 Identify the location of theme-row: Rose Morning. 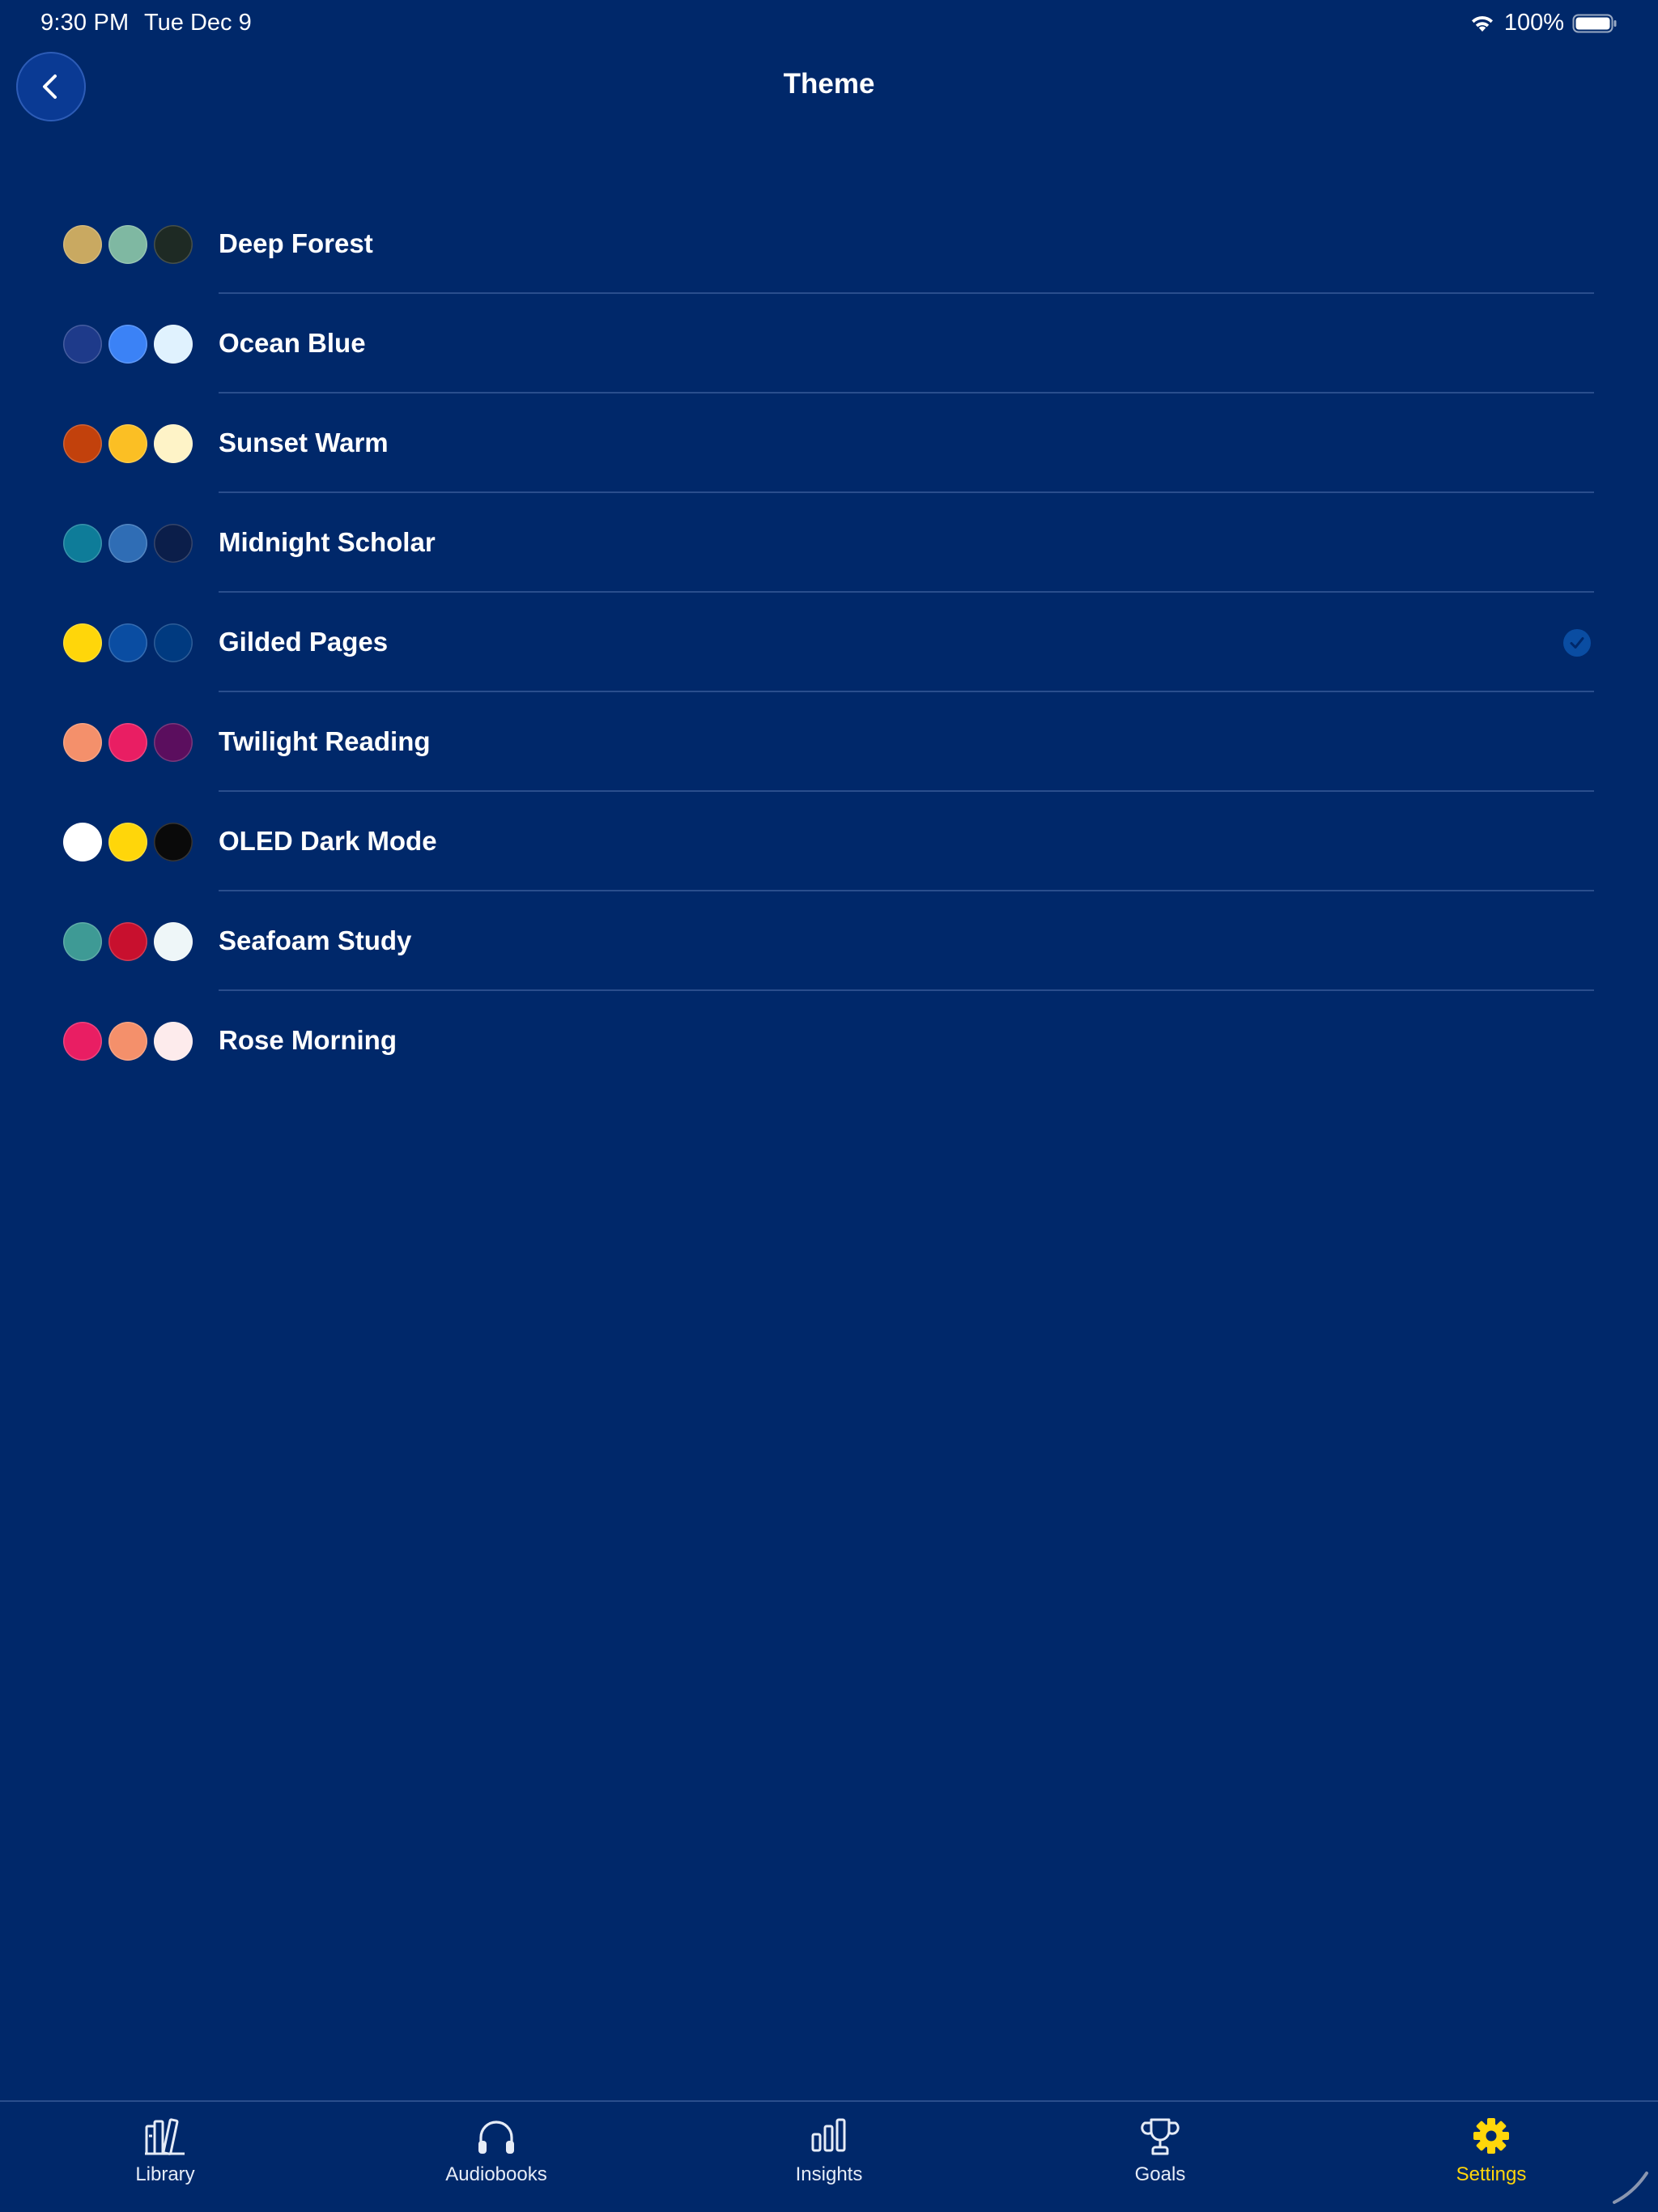
(829, 1041).